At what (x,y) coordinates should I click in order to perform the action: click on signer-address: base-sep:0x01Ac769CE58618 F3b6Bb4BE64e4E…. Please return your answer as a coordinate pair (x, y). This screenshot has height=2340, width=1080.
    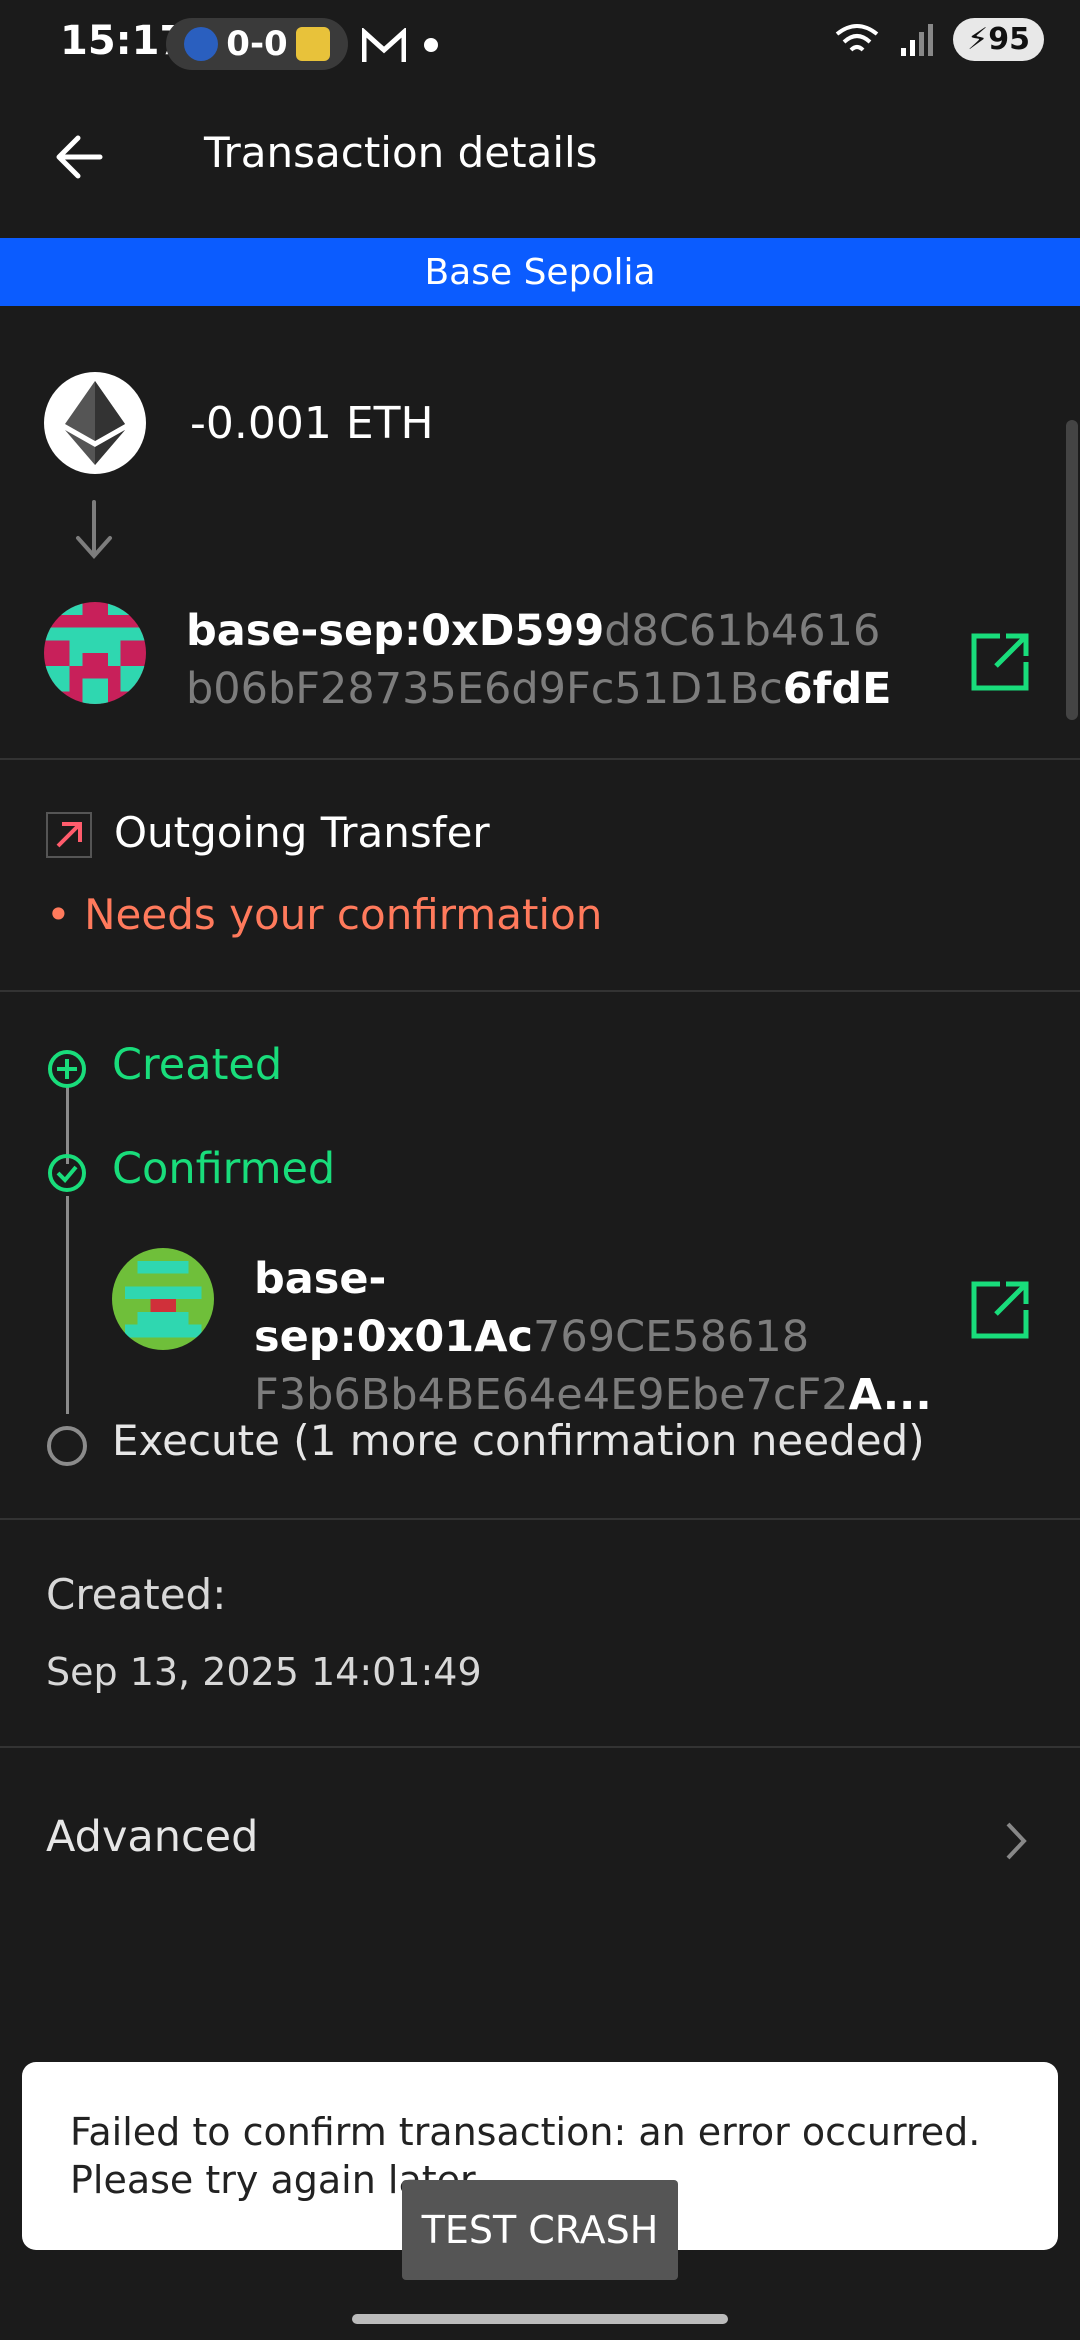
    Looking at the image, I should click on (593, 1337).